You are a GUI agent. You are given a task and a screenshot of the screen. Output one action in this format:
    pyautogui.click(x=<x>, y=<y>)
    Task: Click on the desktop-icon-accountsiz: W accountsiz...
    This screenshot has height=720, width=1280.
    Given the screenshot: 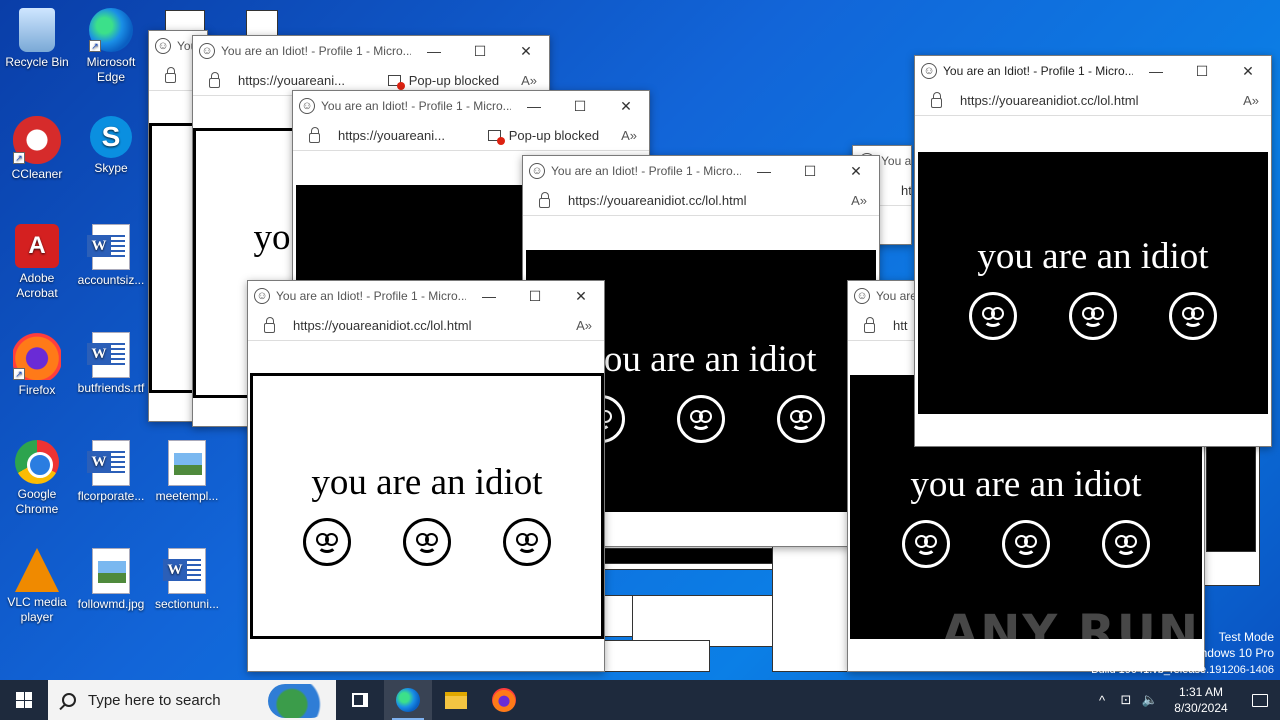 What is the action you would take?
    pyautogui.click(x=111, y=256)
    